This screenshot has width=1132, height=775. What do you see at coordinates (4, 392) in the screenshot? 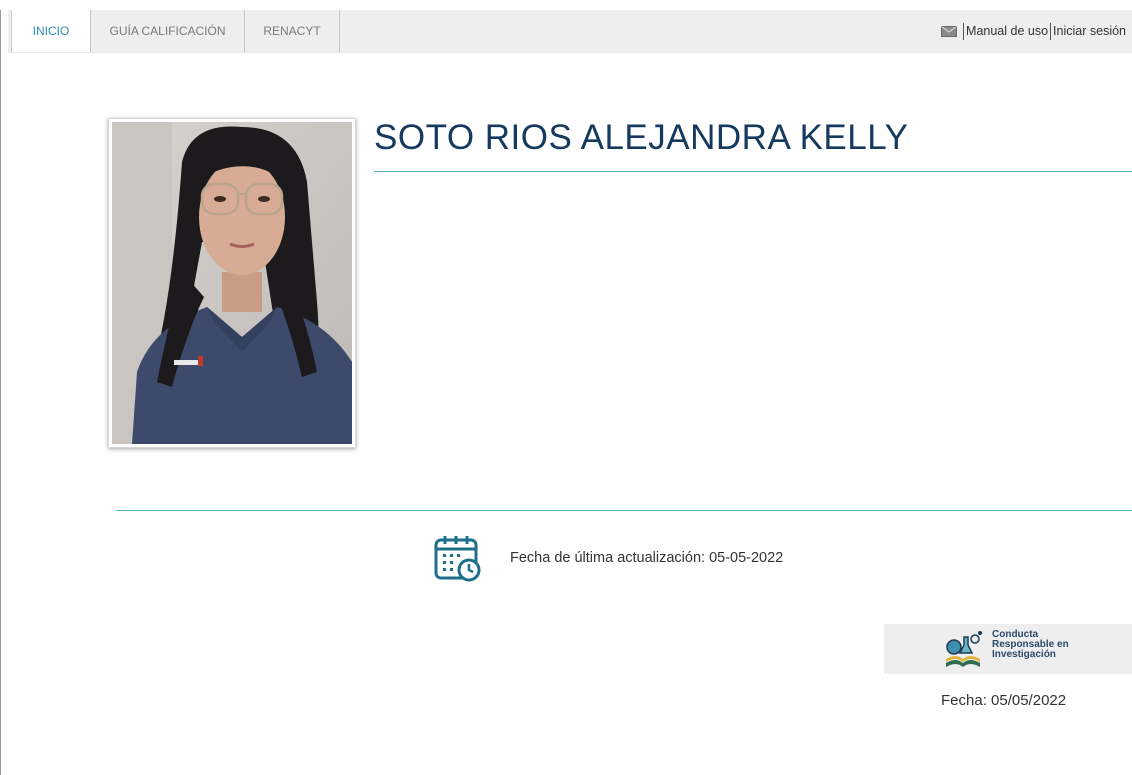
I see `page-left-border` at bounding box center [4, 392].